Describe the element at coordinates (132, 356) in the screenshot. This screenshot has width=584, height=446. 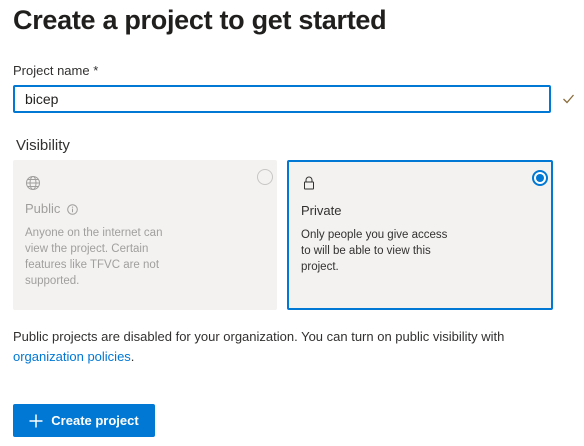
I see `notice-suffix: .` at that location.